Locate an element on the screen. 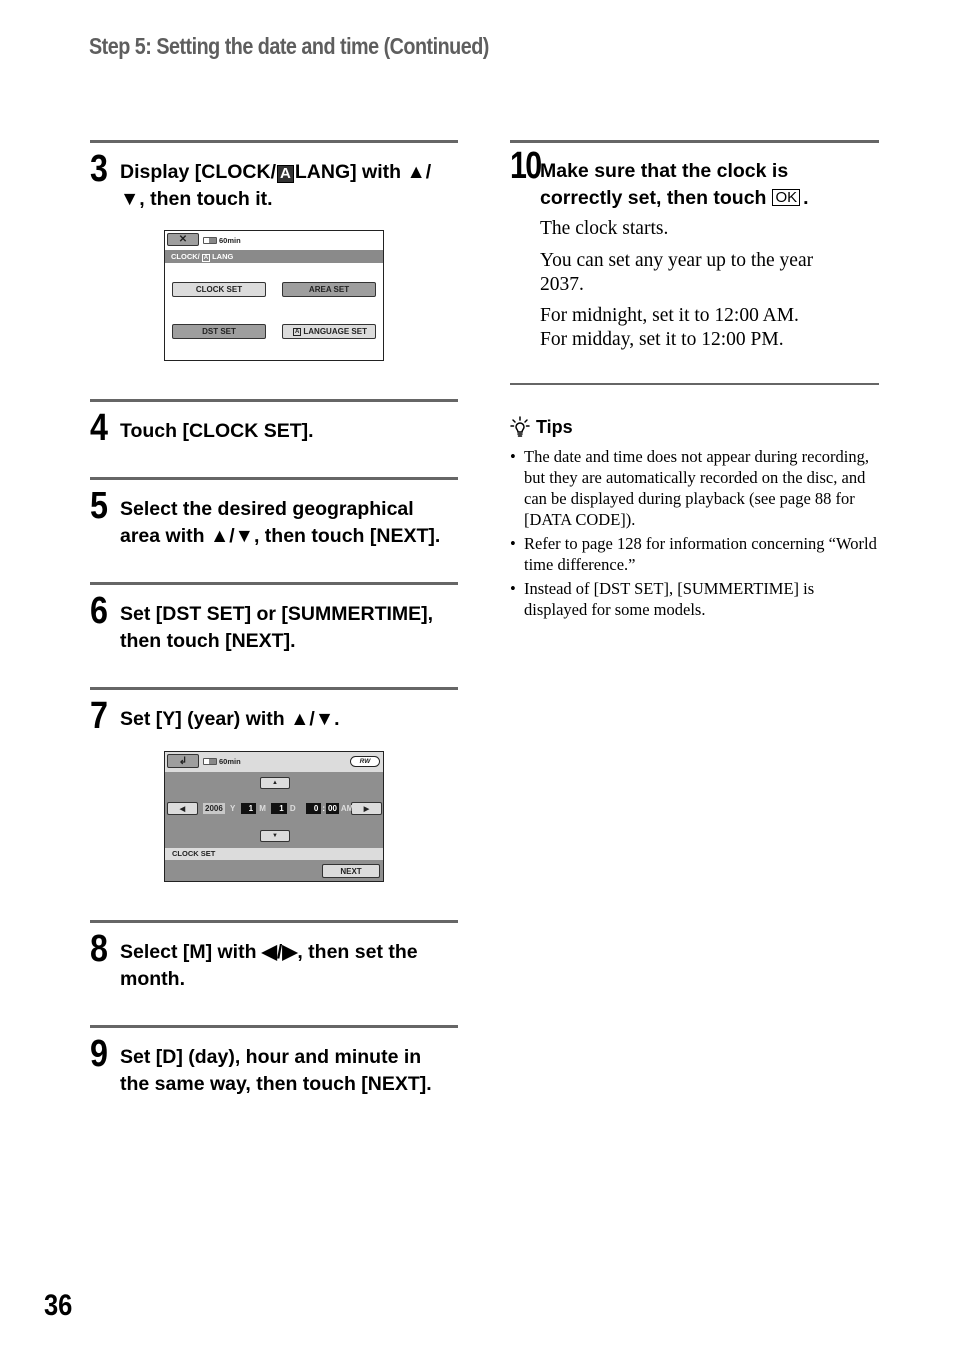 Image resolution: width=954 pixels, height=1357 pixels. left-button: ◀ is located at coordinates (182, 808).